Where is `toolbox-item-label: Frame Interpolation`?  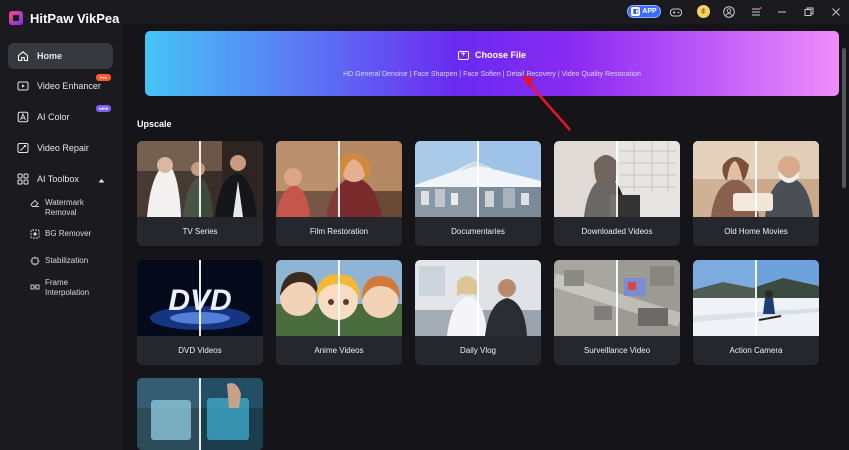 toolbox-item-label: Frame Interpolation is located at coordinates (67, 287).